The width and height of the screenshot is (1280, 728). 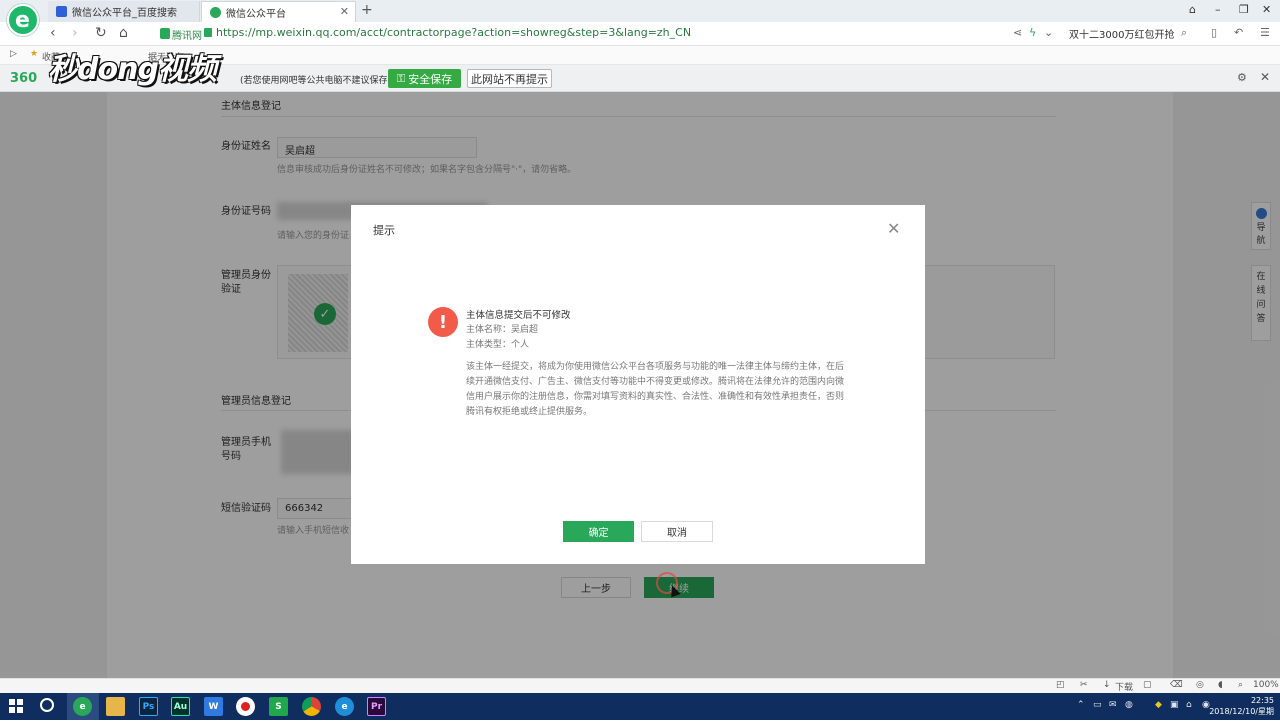 What do you see at coordinates (638, 229) in the screenshot?
I see `dialog-header: 提示 ✕` at bounding box center [638, 229].